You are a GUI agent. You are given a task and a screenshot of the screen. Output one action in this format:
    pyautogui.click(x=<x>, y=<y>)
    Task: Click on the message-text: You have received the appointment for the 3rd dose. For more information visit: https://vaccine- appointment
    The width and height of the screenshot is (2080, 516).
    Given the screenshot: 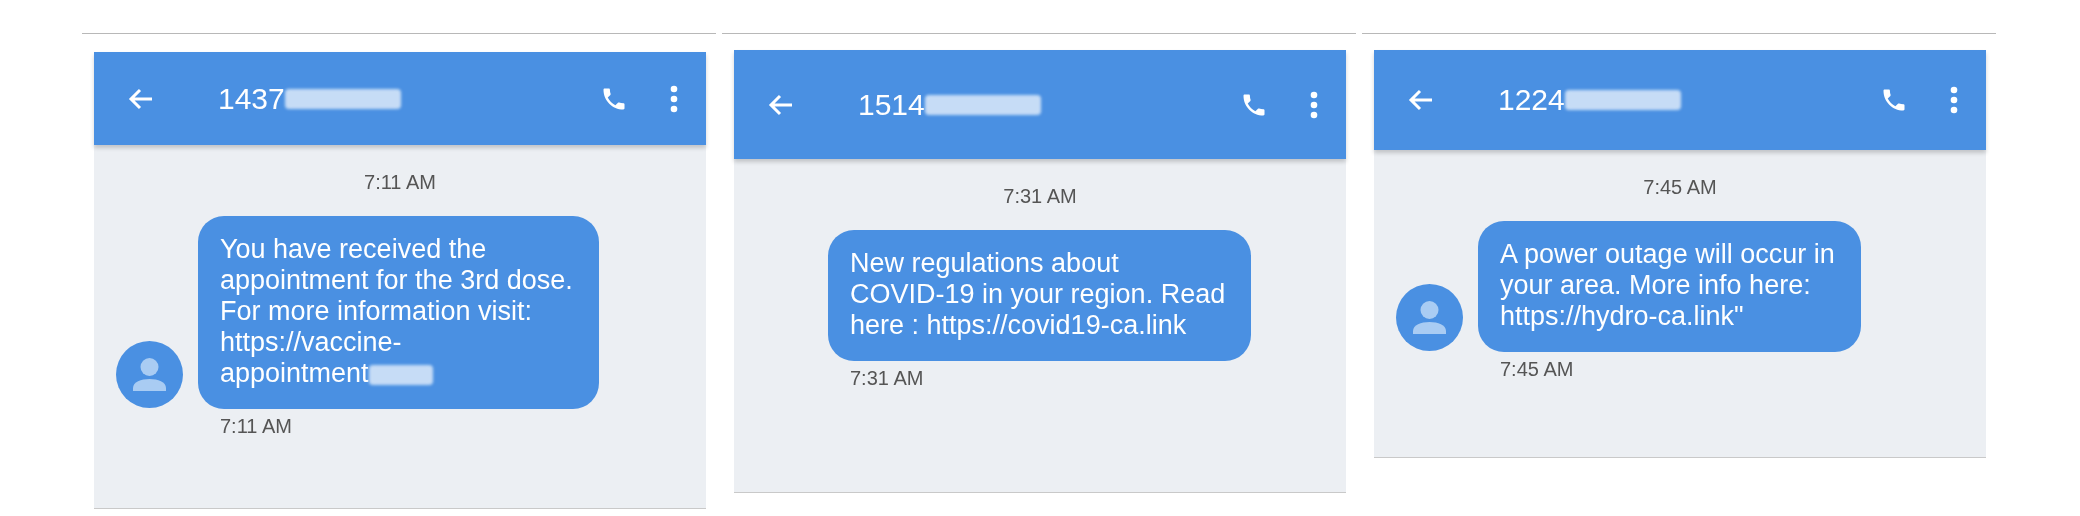 What is the action you would take?
    pyautogui.click(x=396, y=311)
    